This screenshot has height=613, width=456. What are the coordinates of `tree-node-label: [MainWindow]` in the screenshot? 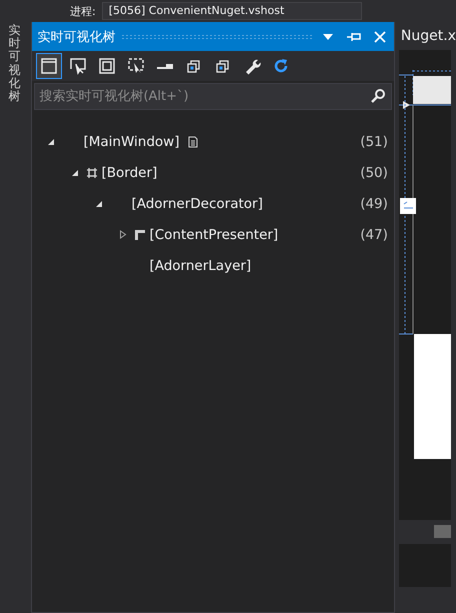 It's located at (131, 142).